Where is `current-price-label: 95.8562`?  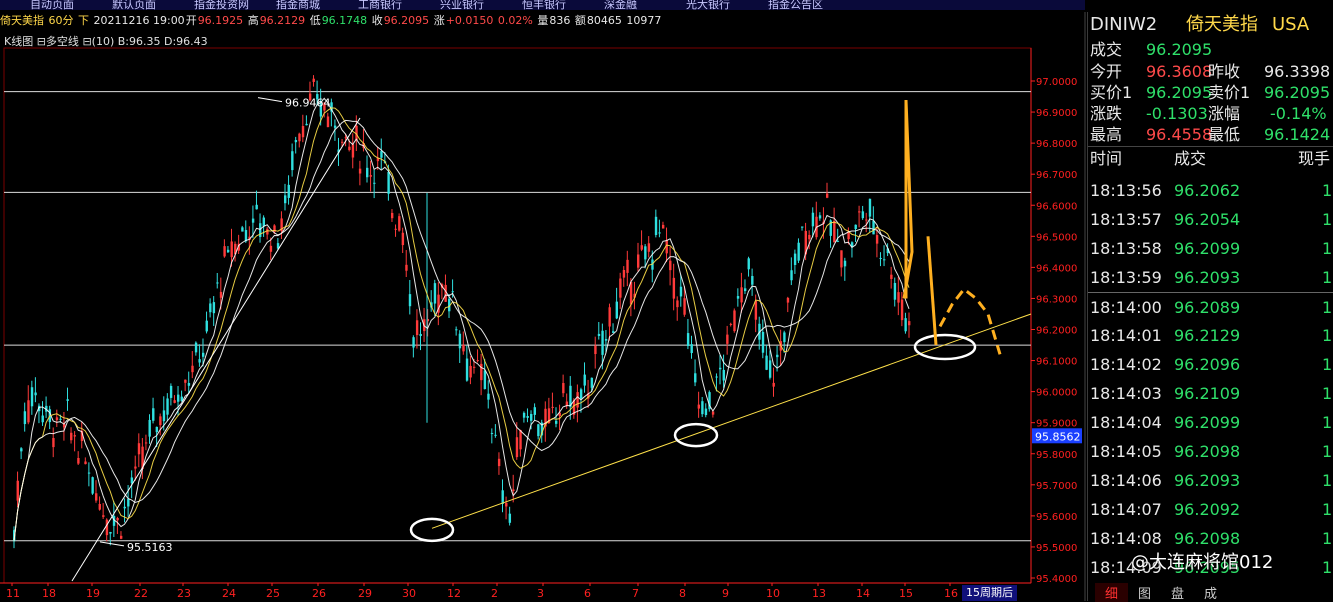
current-price-label: 95.8562 is located at coordinates (1058, 436).